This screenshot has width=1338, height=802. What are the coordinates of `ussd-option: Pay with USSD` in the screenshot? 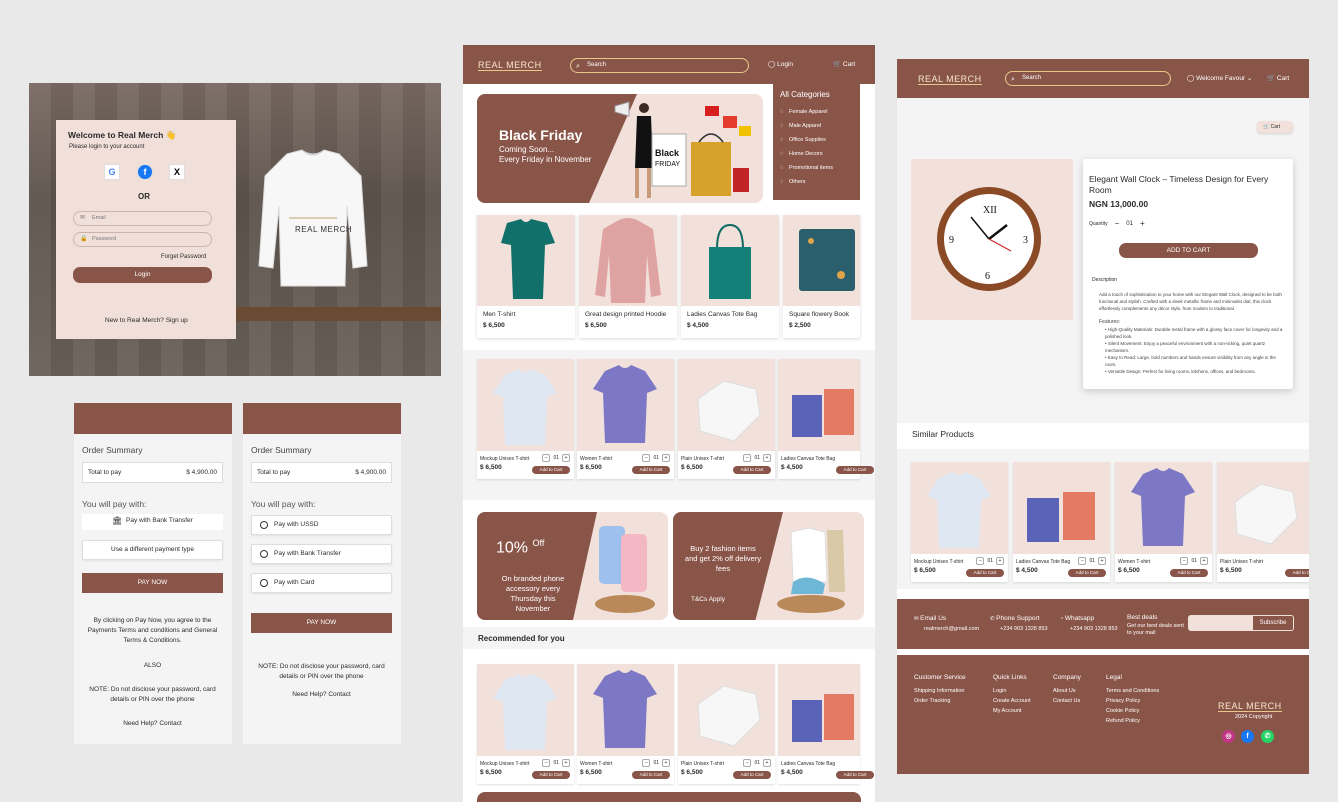 It's located at (321, 525).